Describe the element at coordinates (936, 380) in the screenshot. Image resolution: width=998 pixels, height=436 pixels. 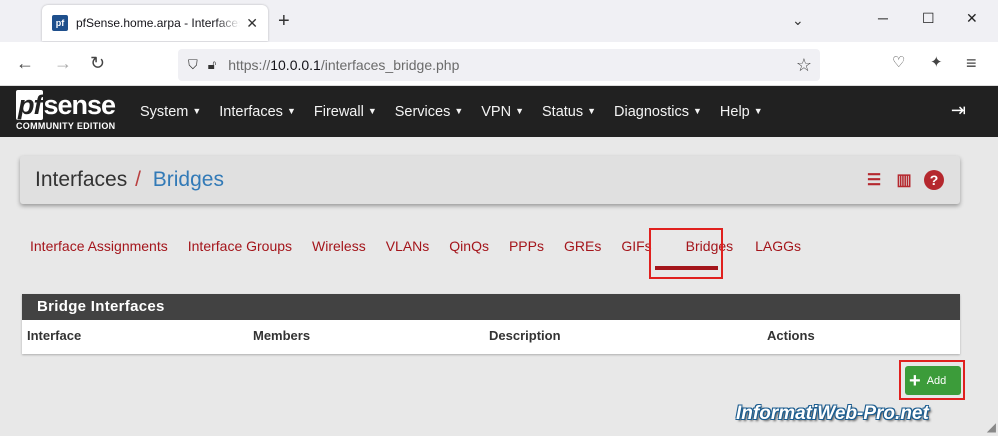
I see `add-button-label: Add` at that location.